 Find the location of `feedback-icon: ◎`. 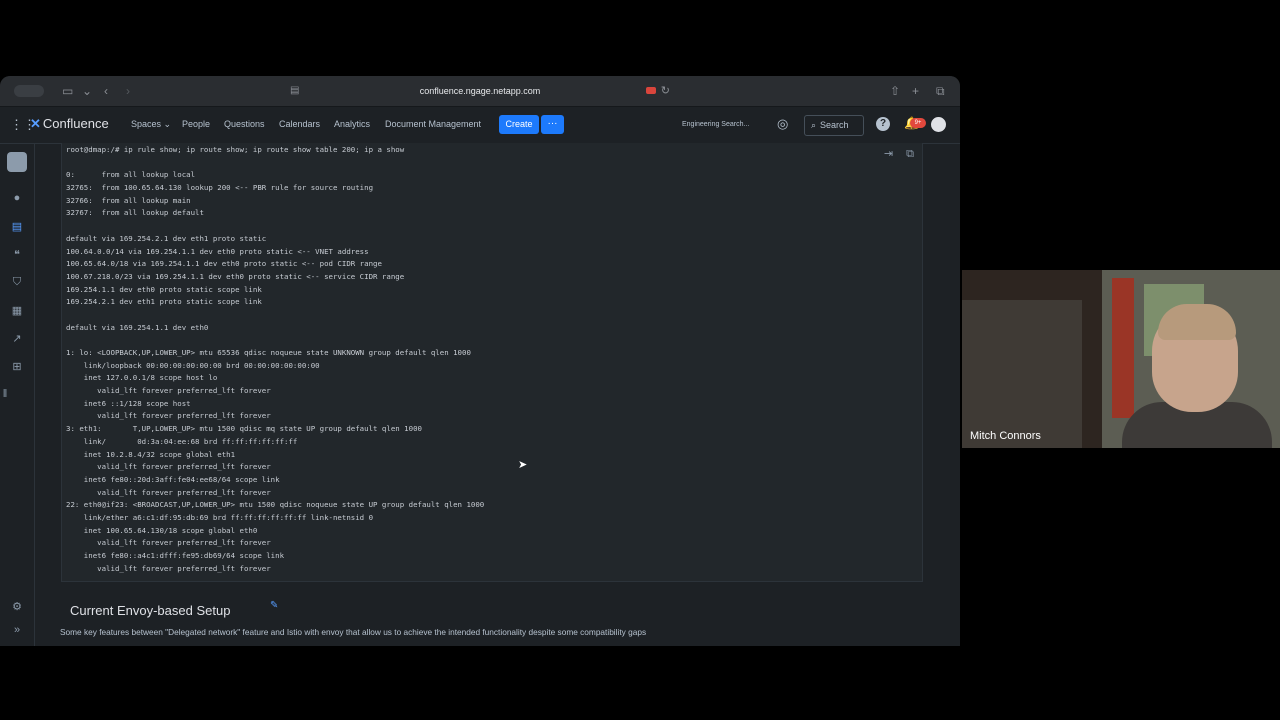

feedback-icon: ◎ is located at coordinates (782, 124).